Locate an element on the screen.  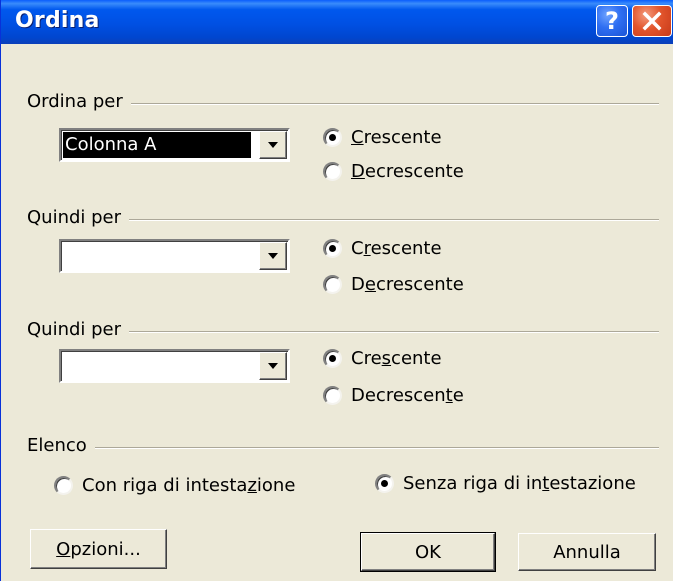
sort-by-descending-radio: Decrescente is located at coordinates (393, 171).